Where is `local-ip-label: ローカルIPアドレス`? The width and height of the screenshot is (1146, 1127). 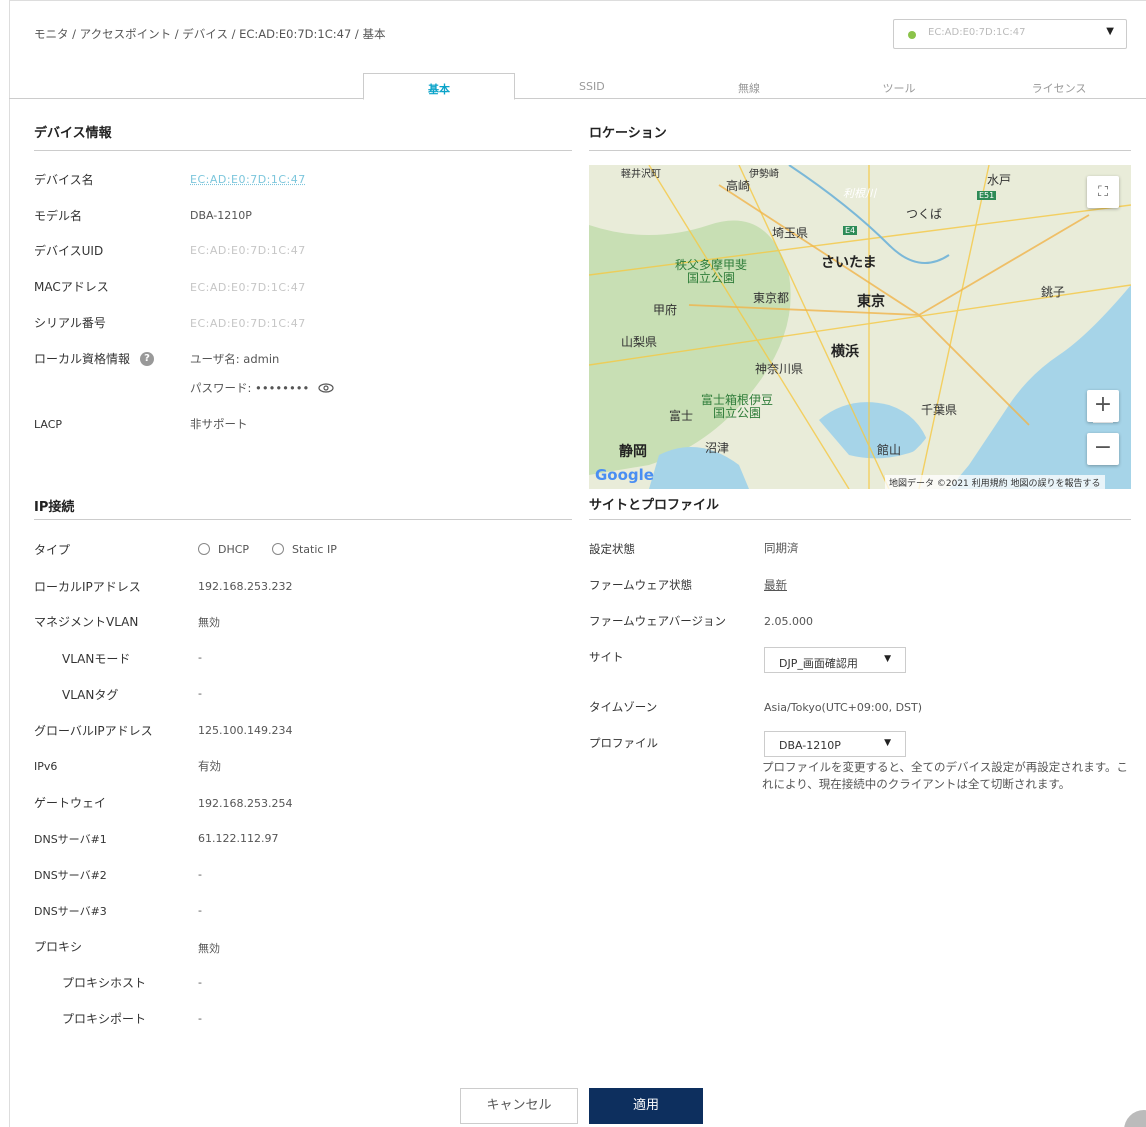 local-ip-label: ローカルIPアドレス is located at coordinates (87, 587).